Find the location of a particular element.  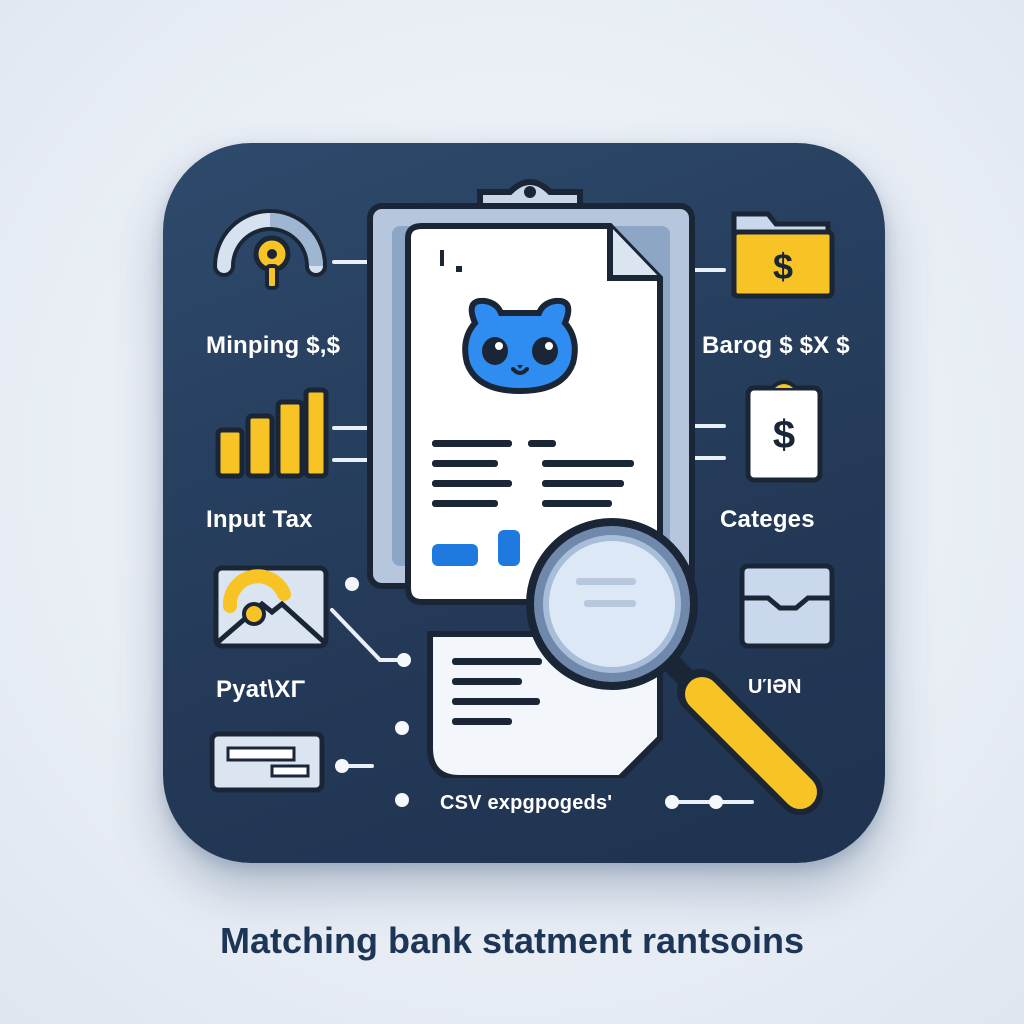

receipt-dollar-icon: $ is located at coordinates (784, 431).